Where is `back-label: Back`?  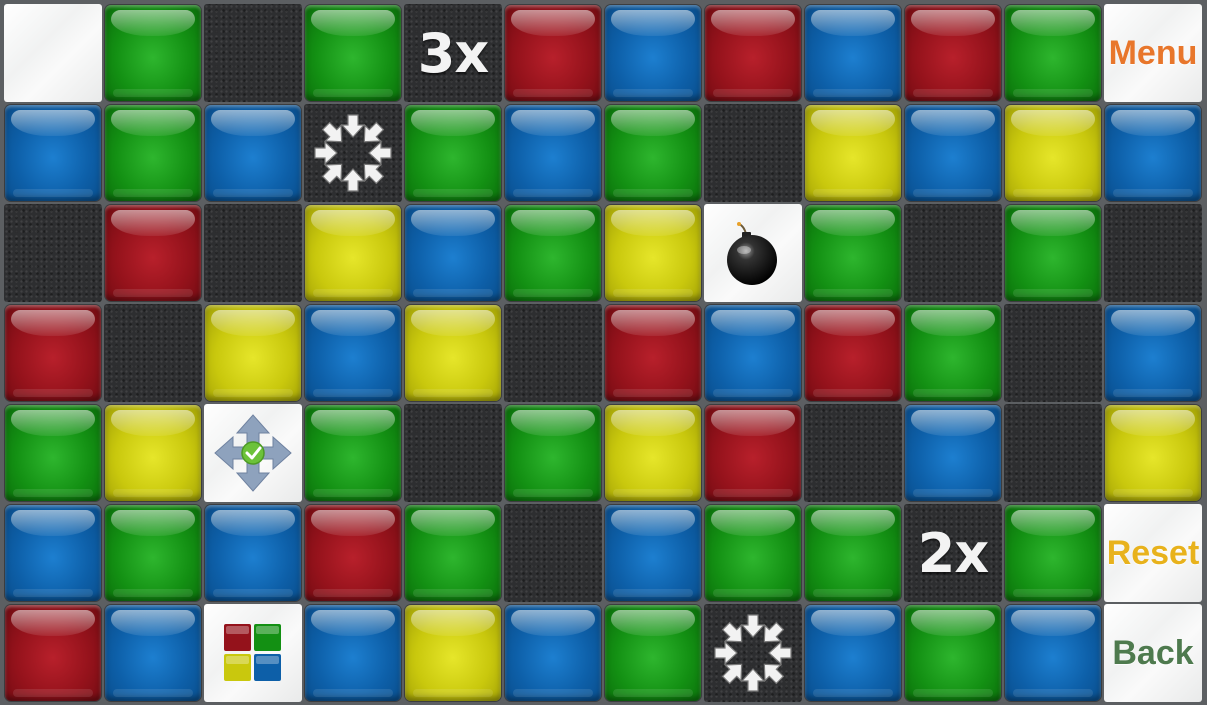
back-label: Back is located at coordinates (1153, 652).